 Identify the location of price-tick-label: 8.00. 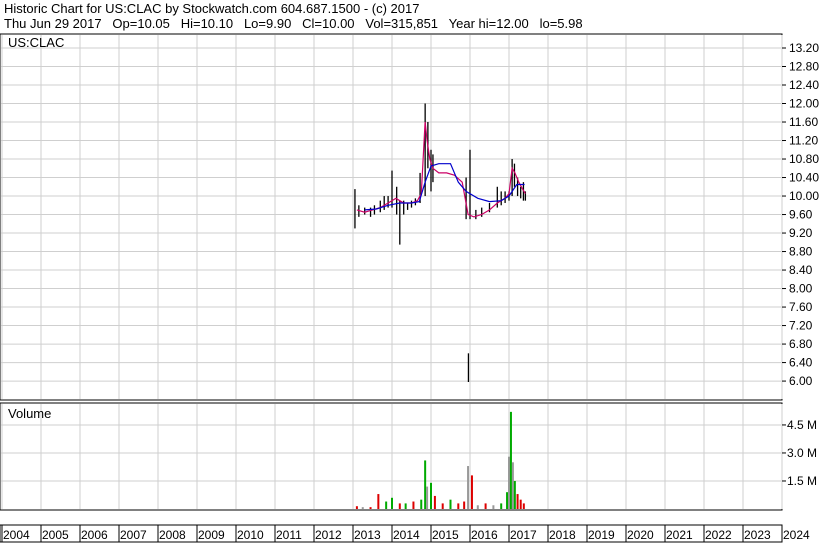
(801, 289).